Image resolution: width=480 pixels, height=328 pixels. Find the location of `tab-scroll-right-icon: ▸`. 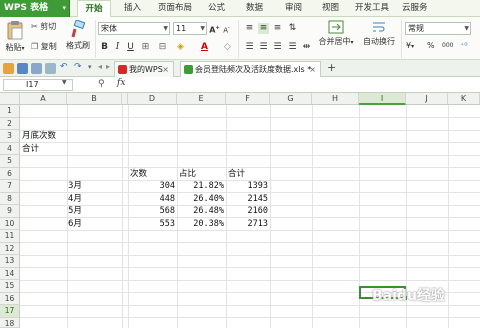

tab-scroll-right-icon: ▸ is located at coordinates (108, 66).